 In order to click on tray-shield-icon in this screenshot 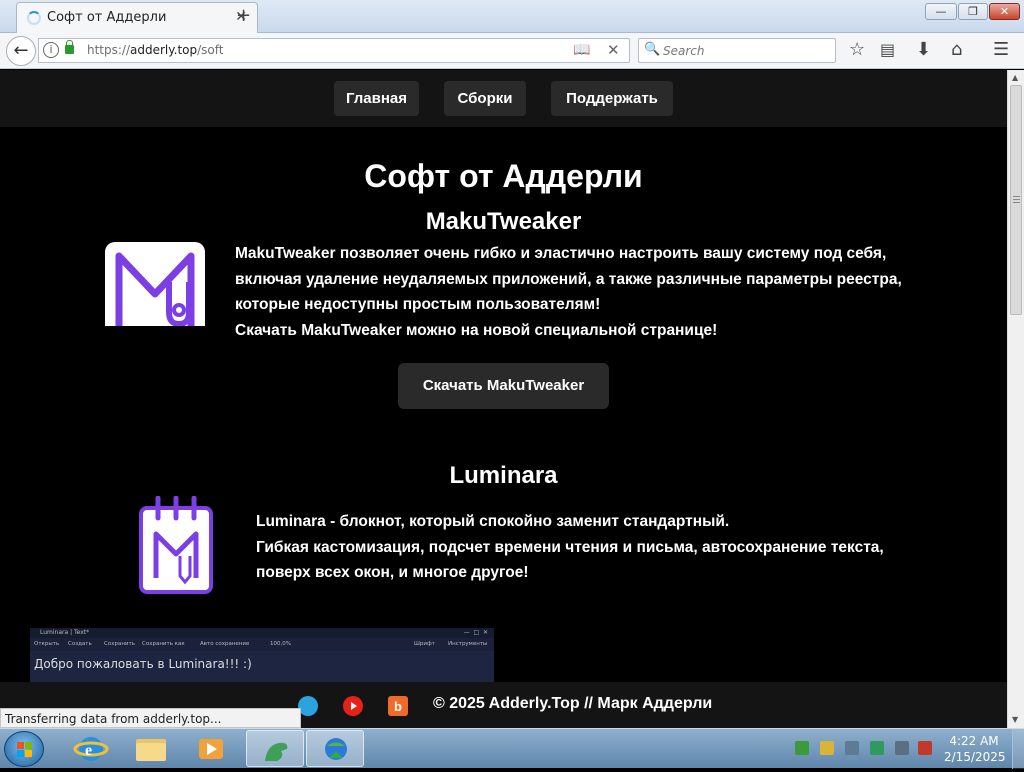, I will do `click(827, 748)`.